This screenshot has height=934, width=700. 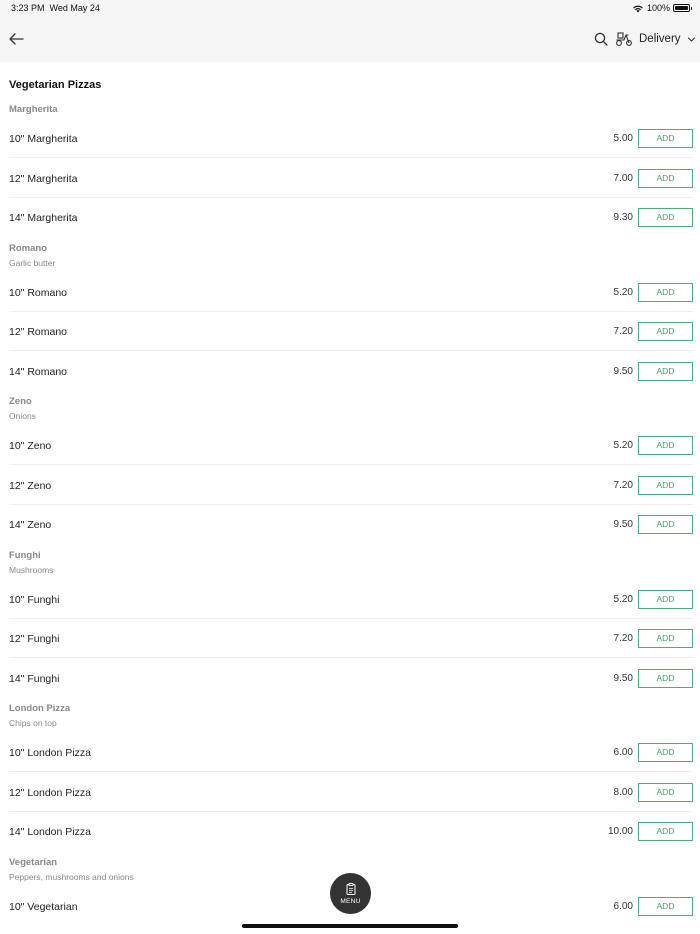 What do you see at coordinates (71, 876) in the screenshot?
I see `group-description: Peppers, mushrooms and onions` at bounding box center [71, 876].